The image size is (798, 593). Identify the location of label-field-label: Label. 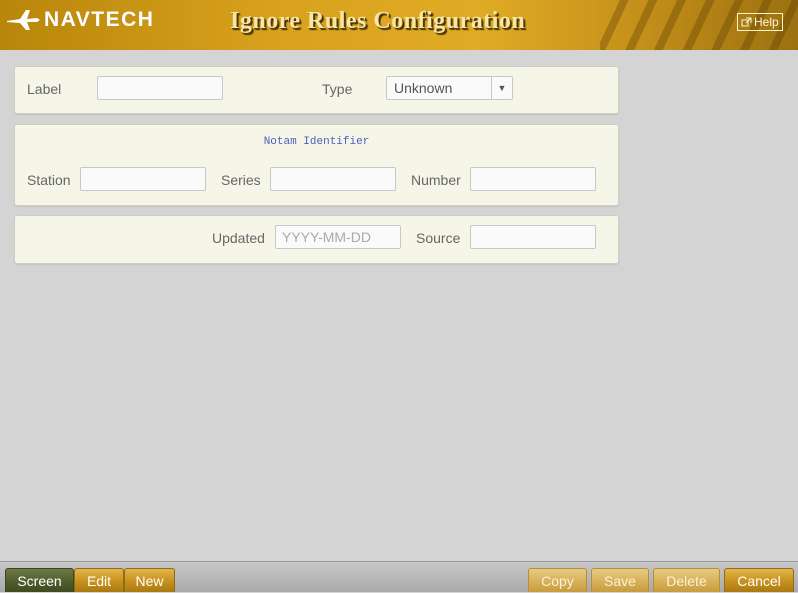
(44, 89).